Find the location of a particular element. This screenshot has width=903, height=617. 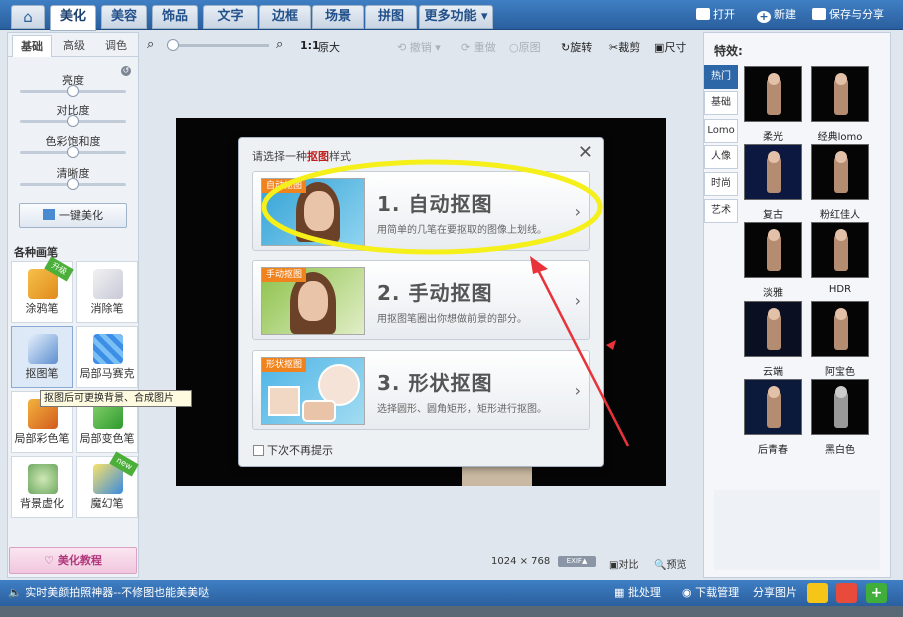

zoom-knob is located at coordinates (173, 45).